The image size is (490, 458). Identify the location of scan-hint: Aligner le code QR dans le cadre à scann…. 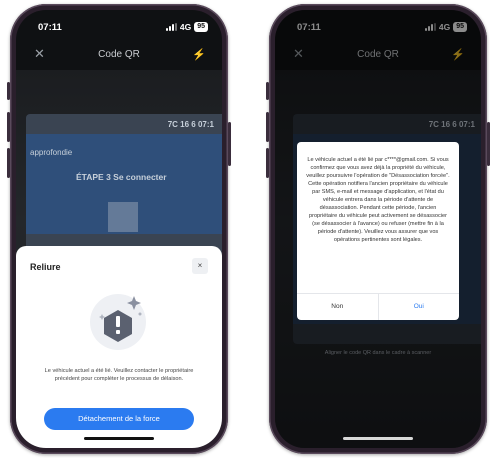
(378, 353).